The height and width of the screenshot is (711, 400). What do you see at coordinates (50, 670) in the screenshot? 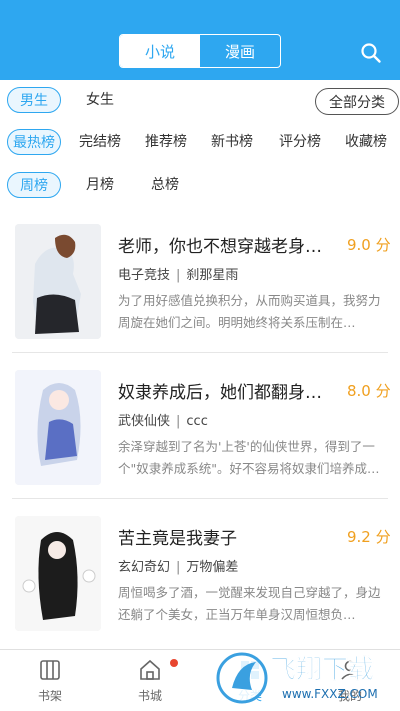
I see `bookshelf-icon` at bounding box center [50, 670].